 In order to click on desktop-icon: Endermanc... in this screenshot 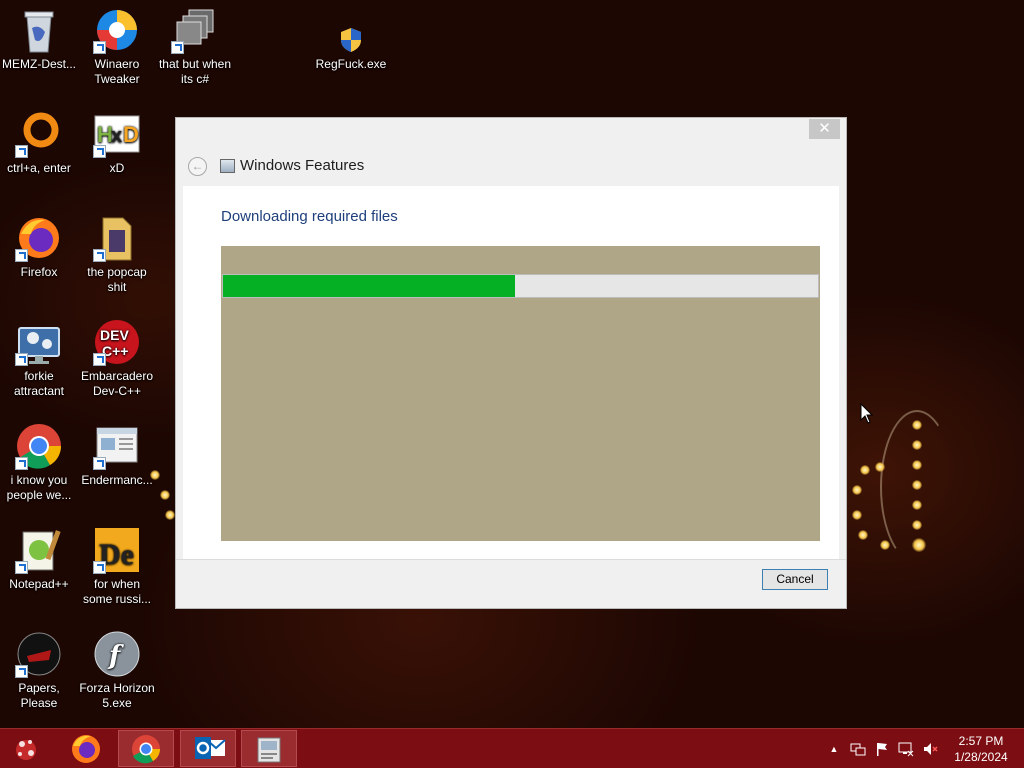, I will do `click(117, 455)`.